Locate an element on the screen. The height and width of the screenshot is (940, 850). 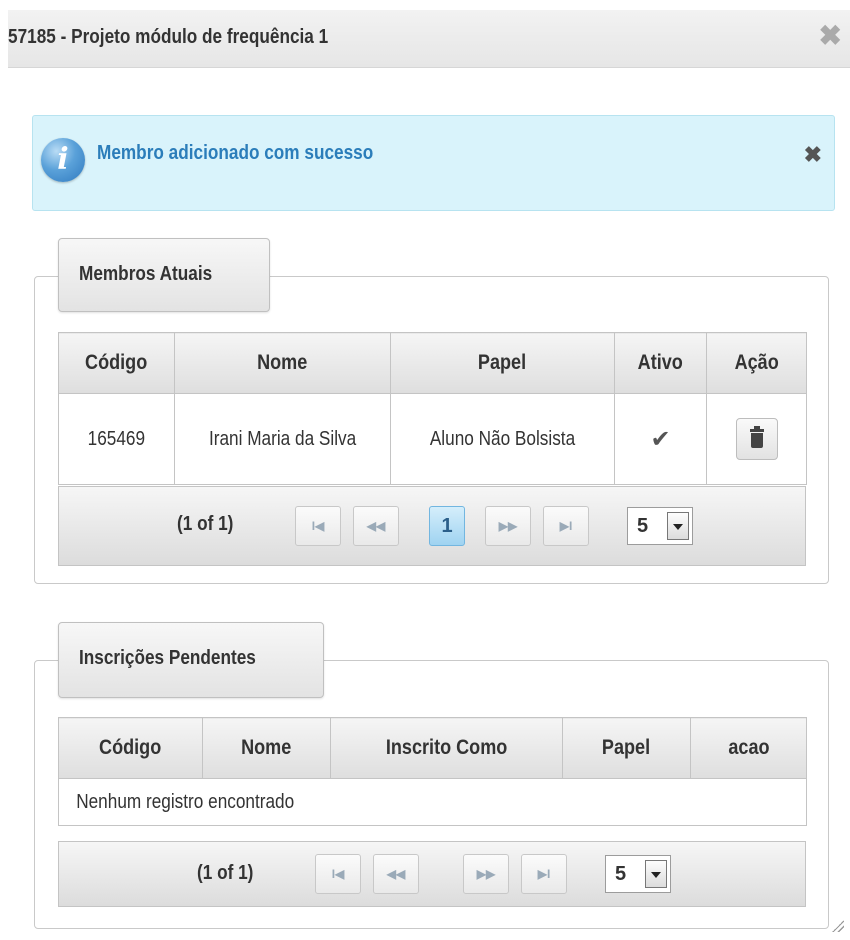
delete-member-button is located at coordinates (756, 439).